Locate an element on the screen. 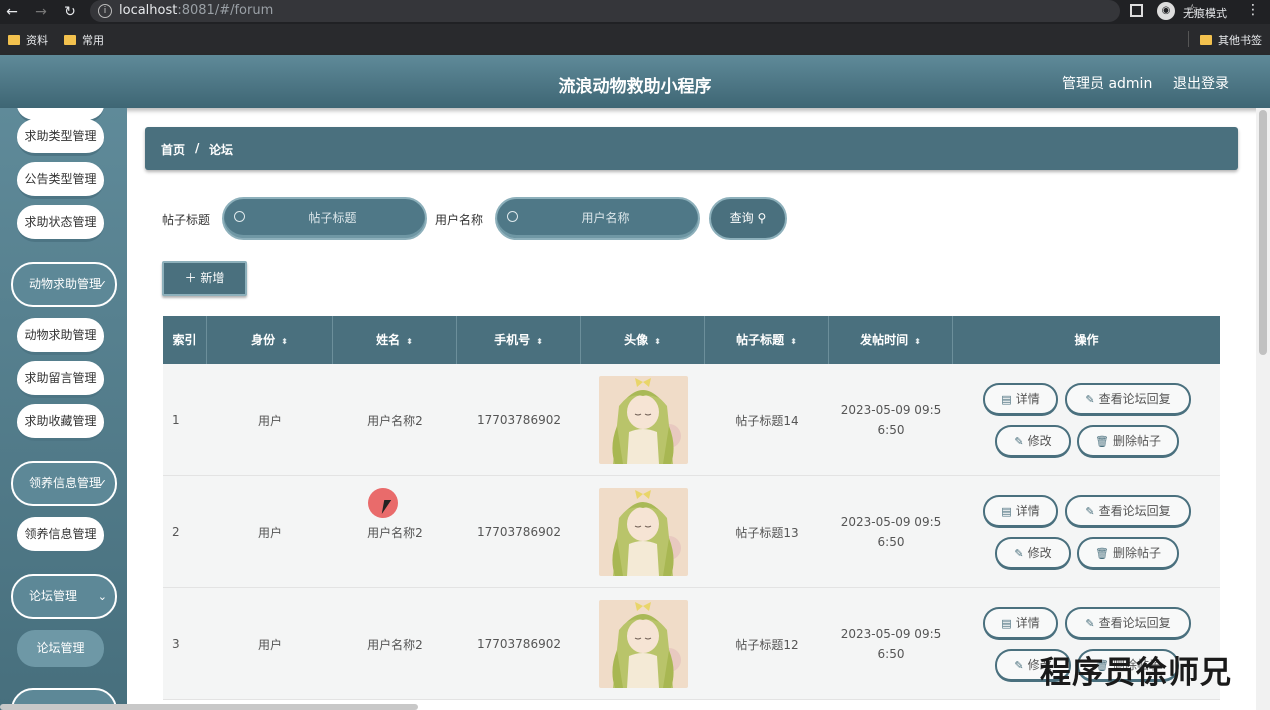 The height and width of the screenshot is (710, 1270). chevron-down-icon: ⌄ is located at coordinates (102, 596).